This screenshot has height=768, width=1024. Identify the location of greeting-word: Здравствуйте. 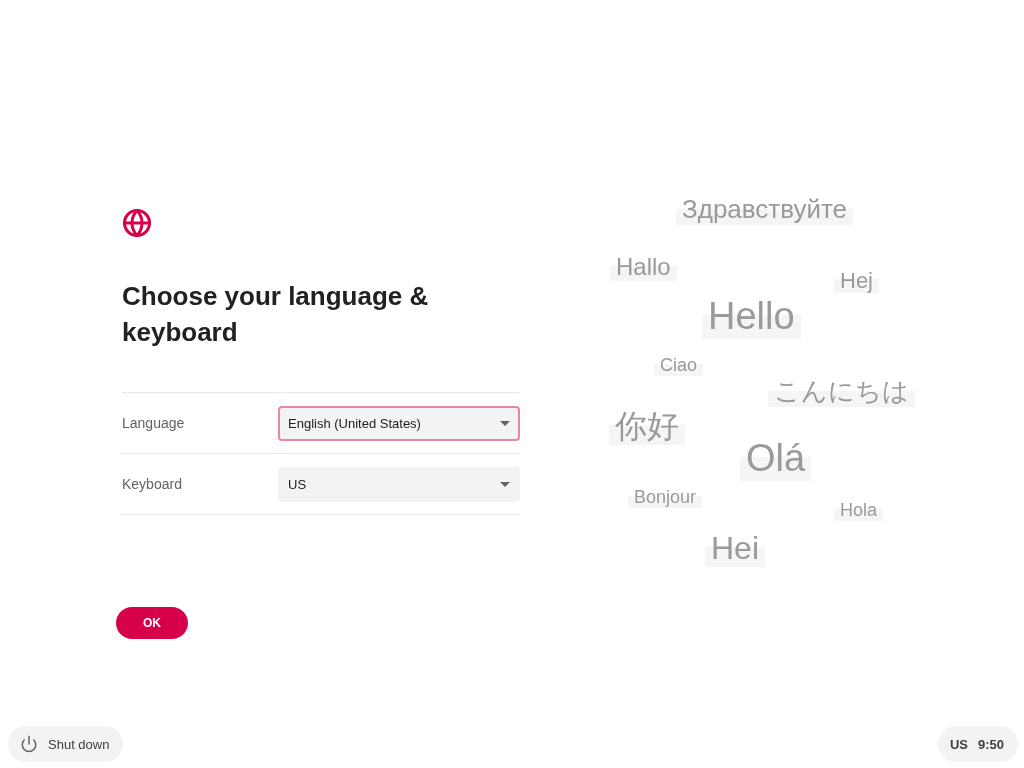
(765, 210).